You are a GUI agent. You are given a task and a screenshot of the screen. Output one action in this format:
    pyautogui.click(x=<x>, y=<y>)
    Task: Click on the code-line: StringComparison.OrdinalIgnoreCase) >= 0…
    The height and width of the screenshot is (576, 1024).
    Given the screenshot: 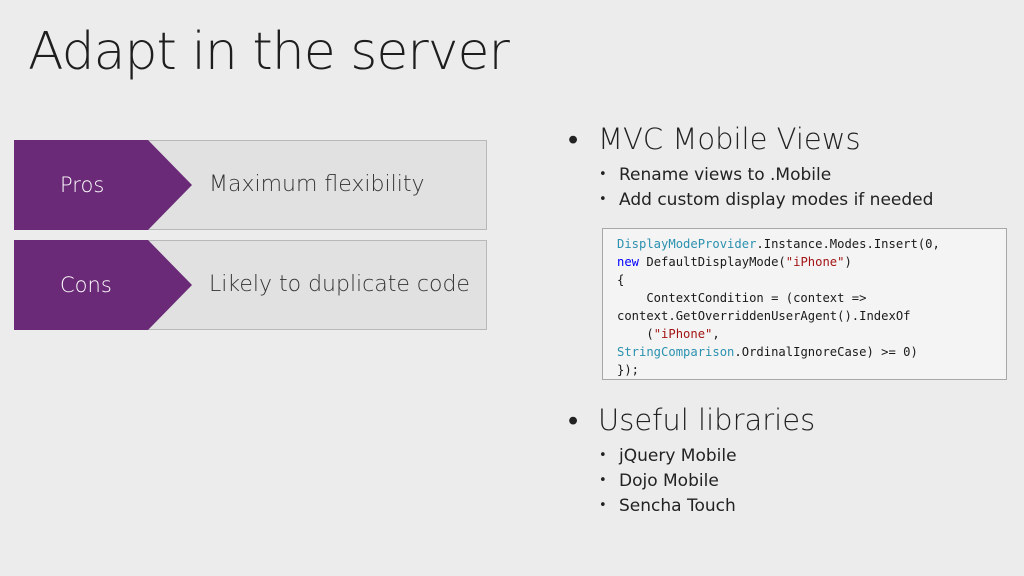 What is the action you would take?
    pyautogui.click(x=811, y=352)
    